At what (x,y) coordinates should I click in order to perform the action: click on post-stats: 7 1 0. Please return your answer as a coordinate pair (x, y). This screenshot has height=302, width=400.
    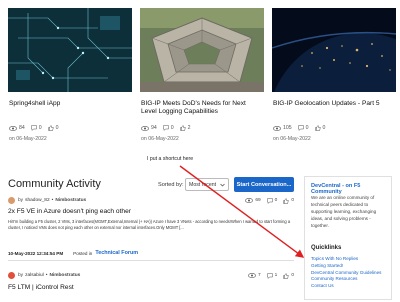
    Looking at the image, I should click on (268, 275).